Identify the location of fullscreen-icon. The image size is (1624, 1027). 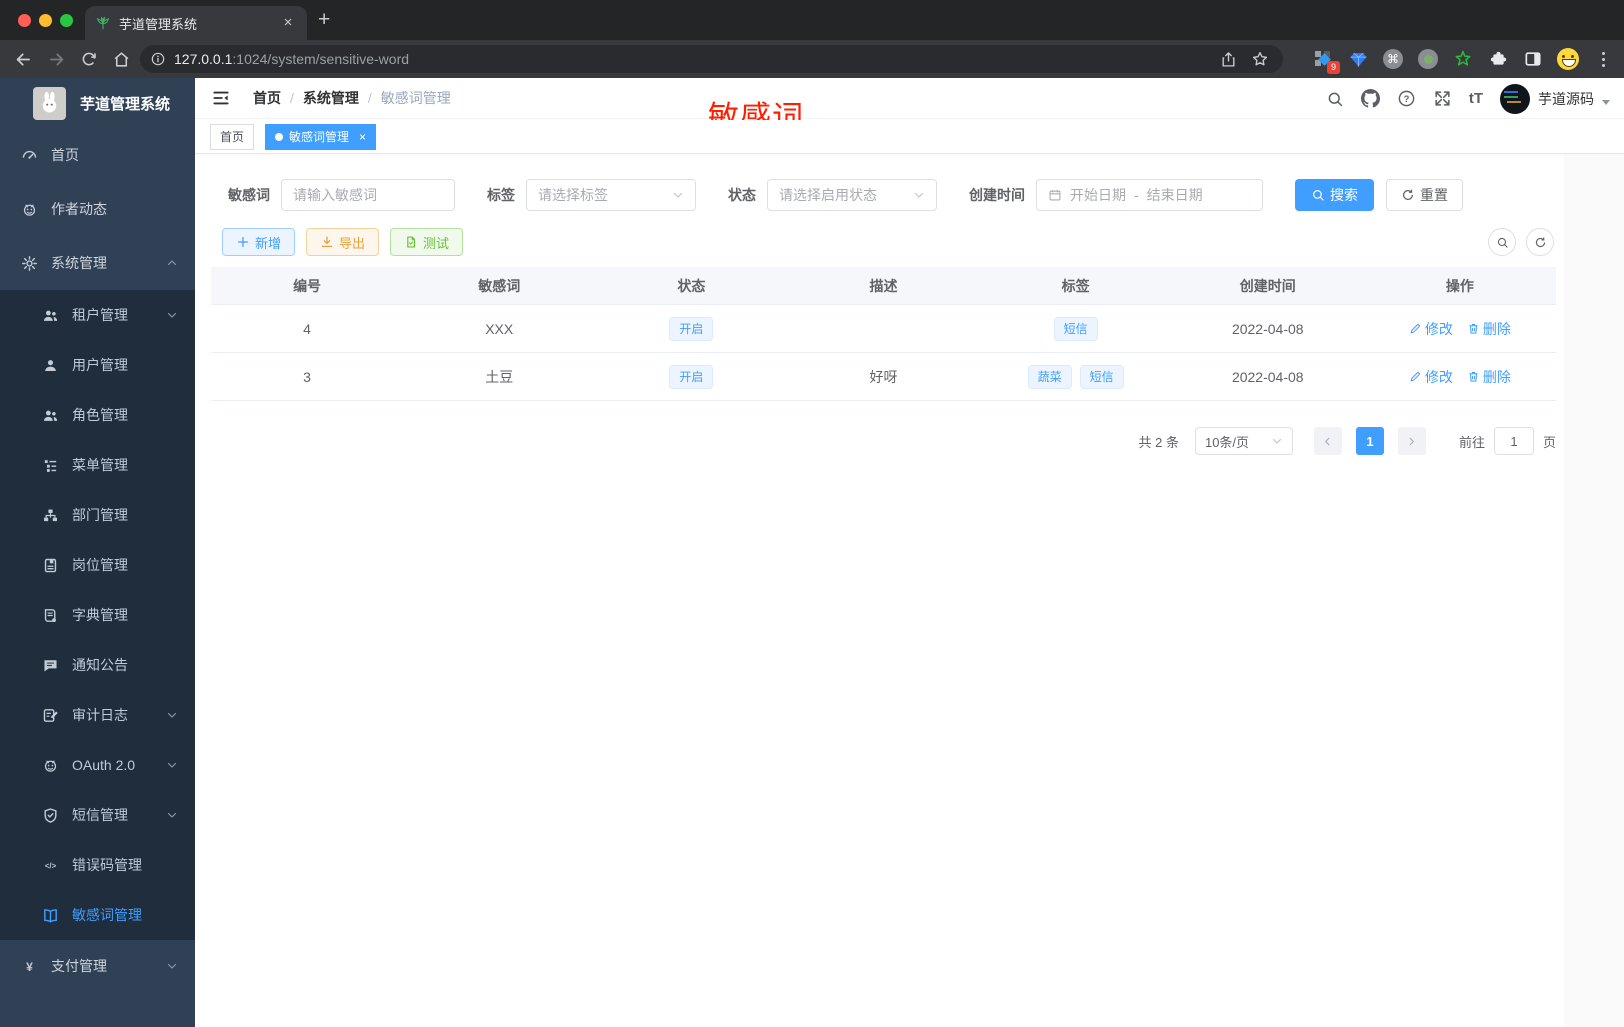
(1442, 98).